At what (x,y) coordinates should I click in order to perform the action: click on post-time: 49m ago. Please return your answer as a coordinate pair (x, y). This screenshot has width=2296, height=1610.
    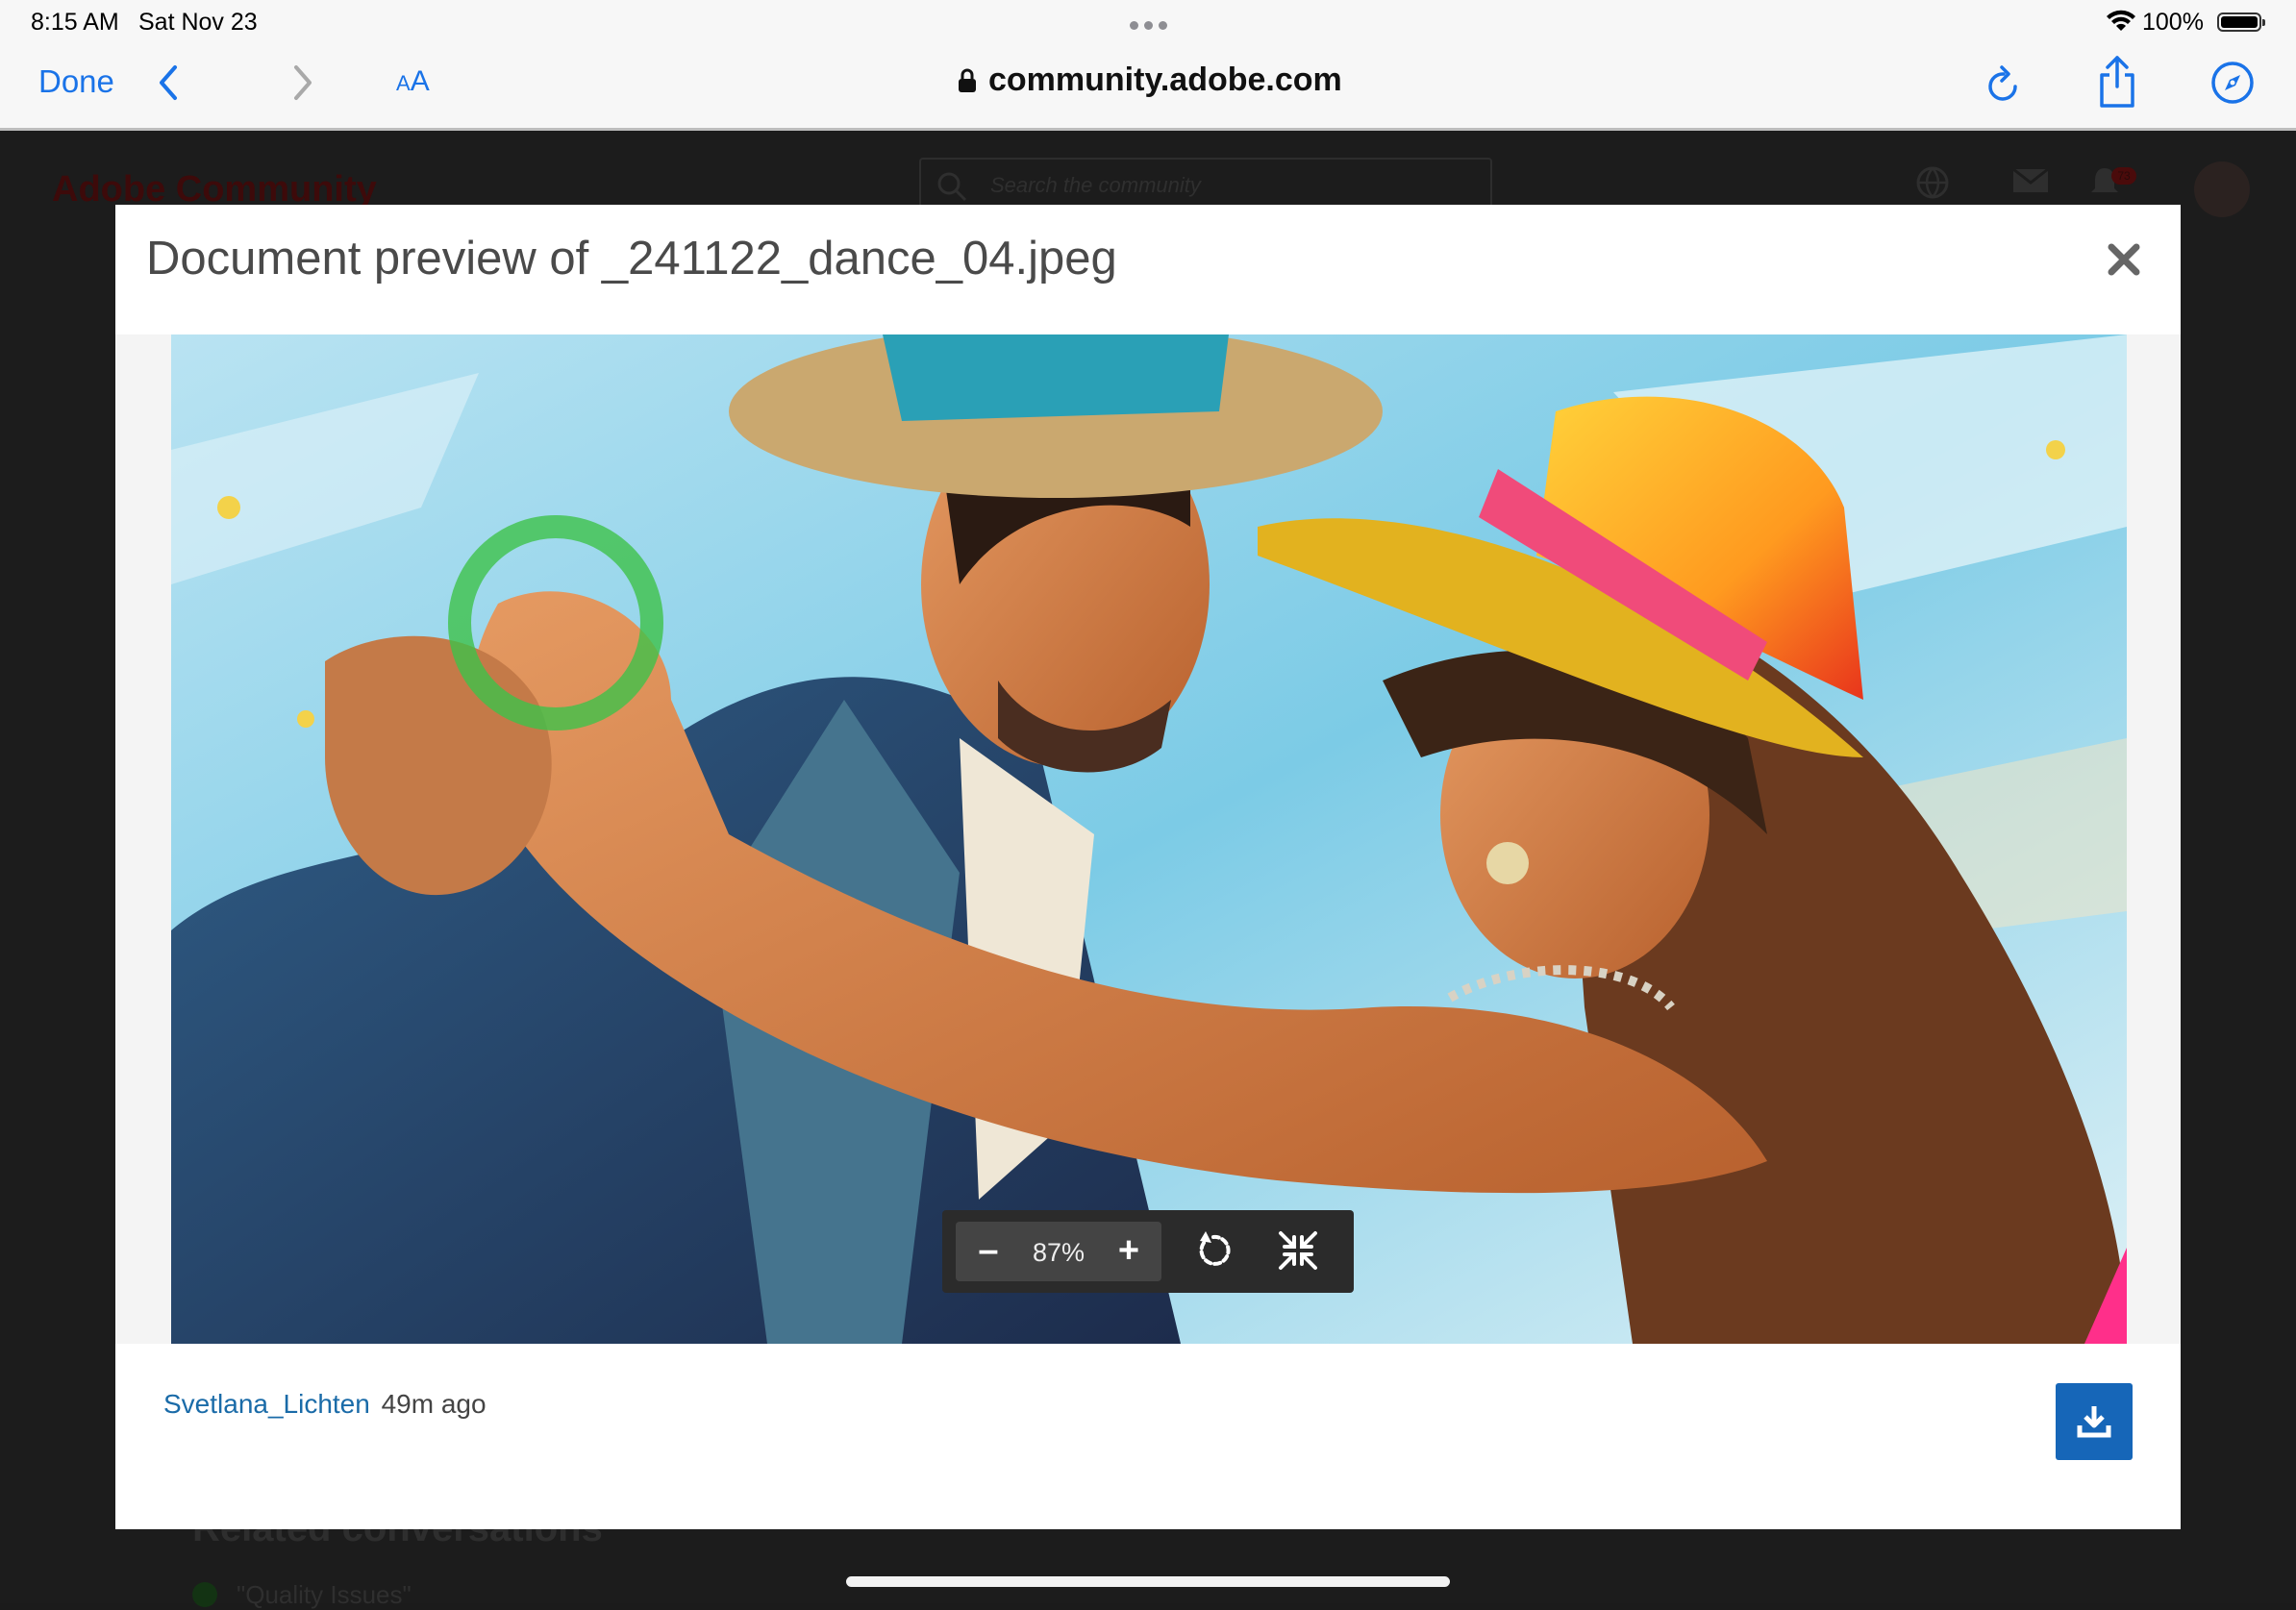
    Looking at the image, I should click on (434, 1404).